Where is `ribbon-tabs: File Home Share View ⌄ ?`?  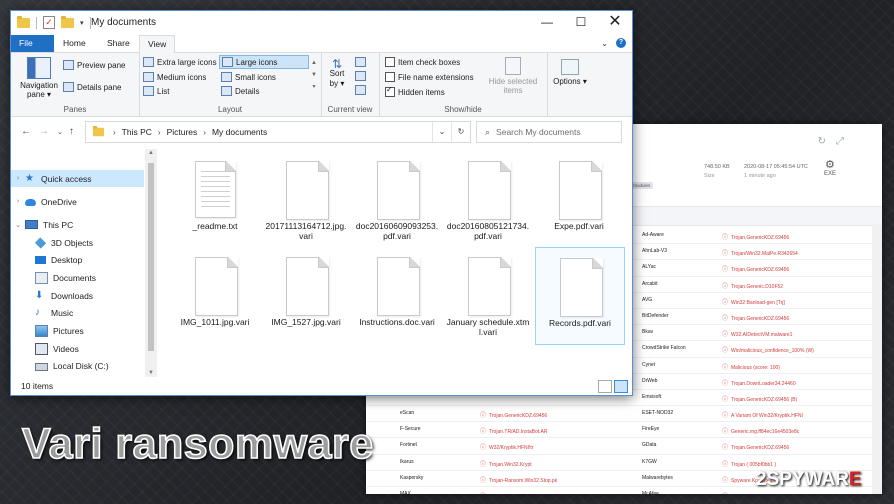
ribbon-tabs: File Home Share View ⌄ ? is located at coordinates (321, 44).